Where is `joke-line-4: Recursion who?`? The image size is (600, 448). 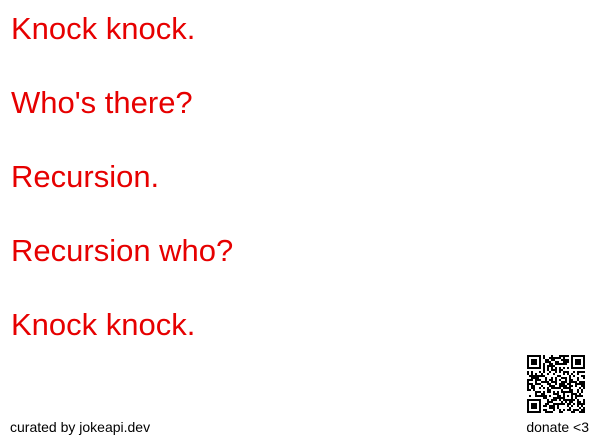 joke-line-4: Recursion who? is located at coordinates (122, 250).